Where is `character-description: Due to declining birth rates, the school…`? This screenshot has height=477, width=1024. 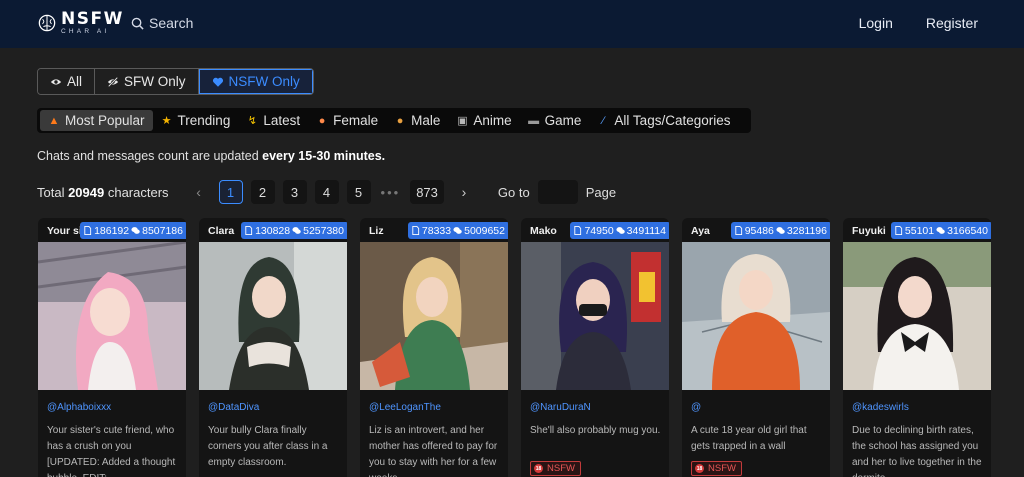
character-description: Due to declining birth rates, the school… is located at coordinates (917, 451).